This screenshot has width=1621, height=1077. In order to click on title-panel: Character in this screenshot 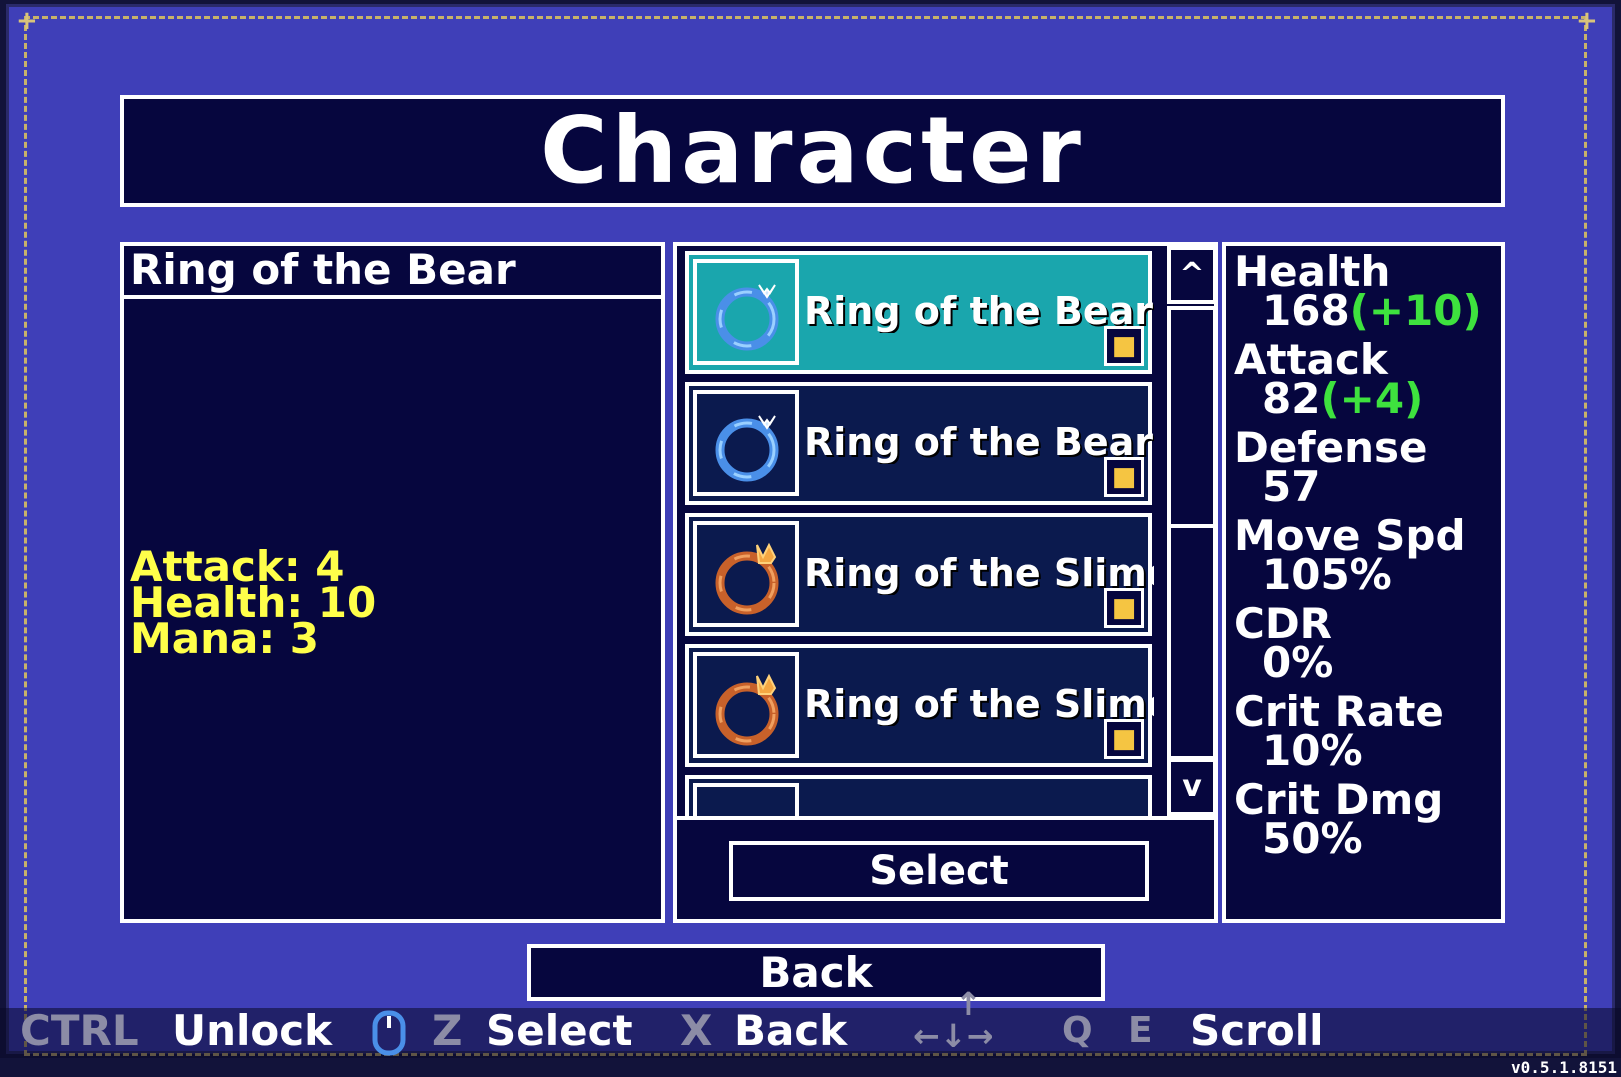, I will do `click(812, 151)`.